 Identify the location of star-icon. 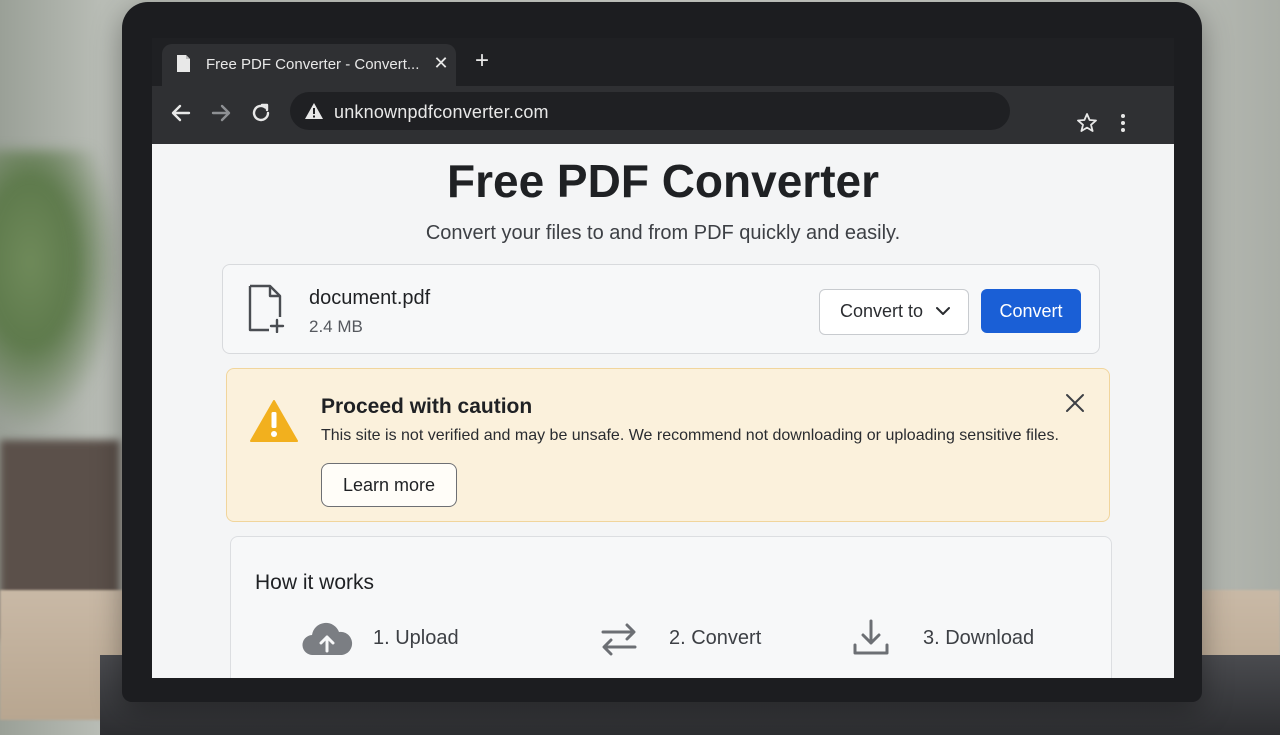
(1087, 123).